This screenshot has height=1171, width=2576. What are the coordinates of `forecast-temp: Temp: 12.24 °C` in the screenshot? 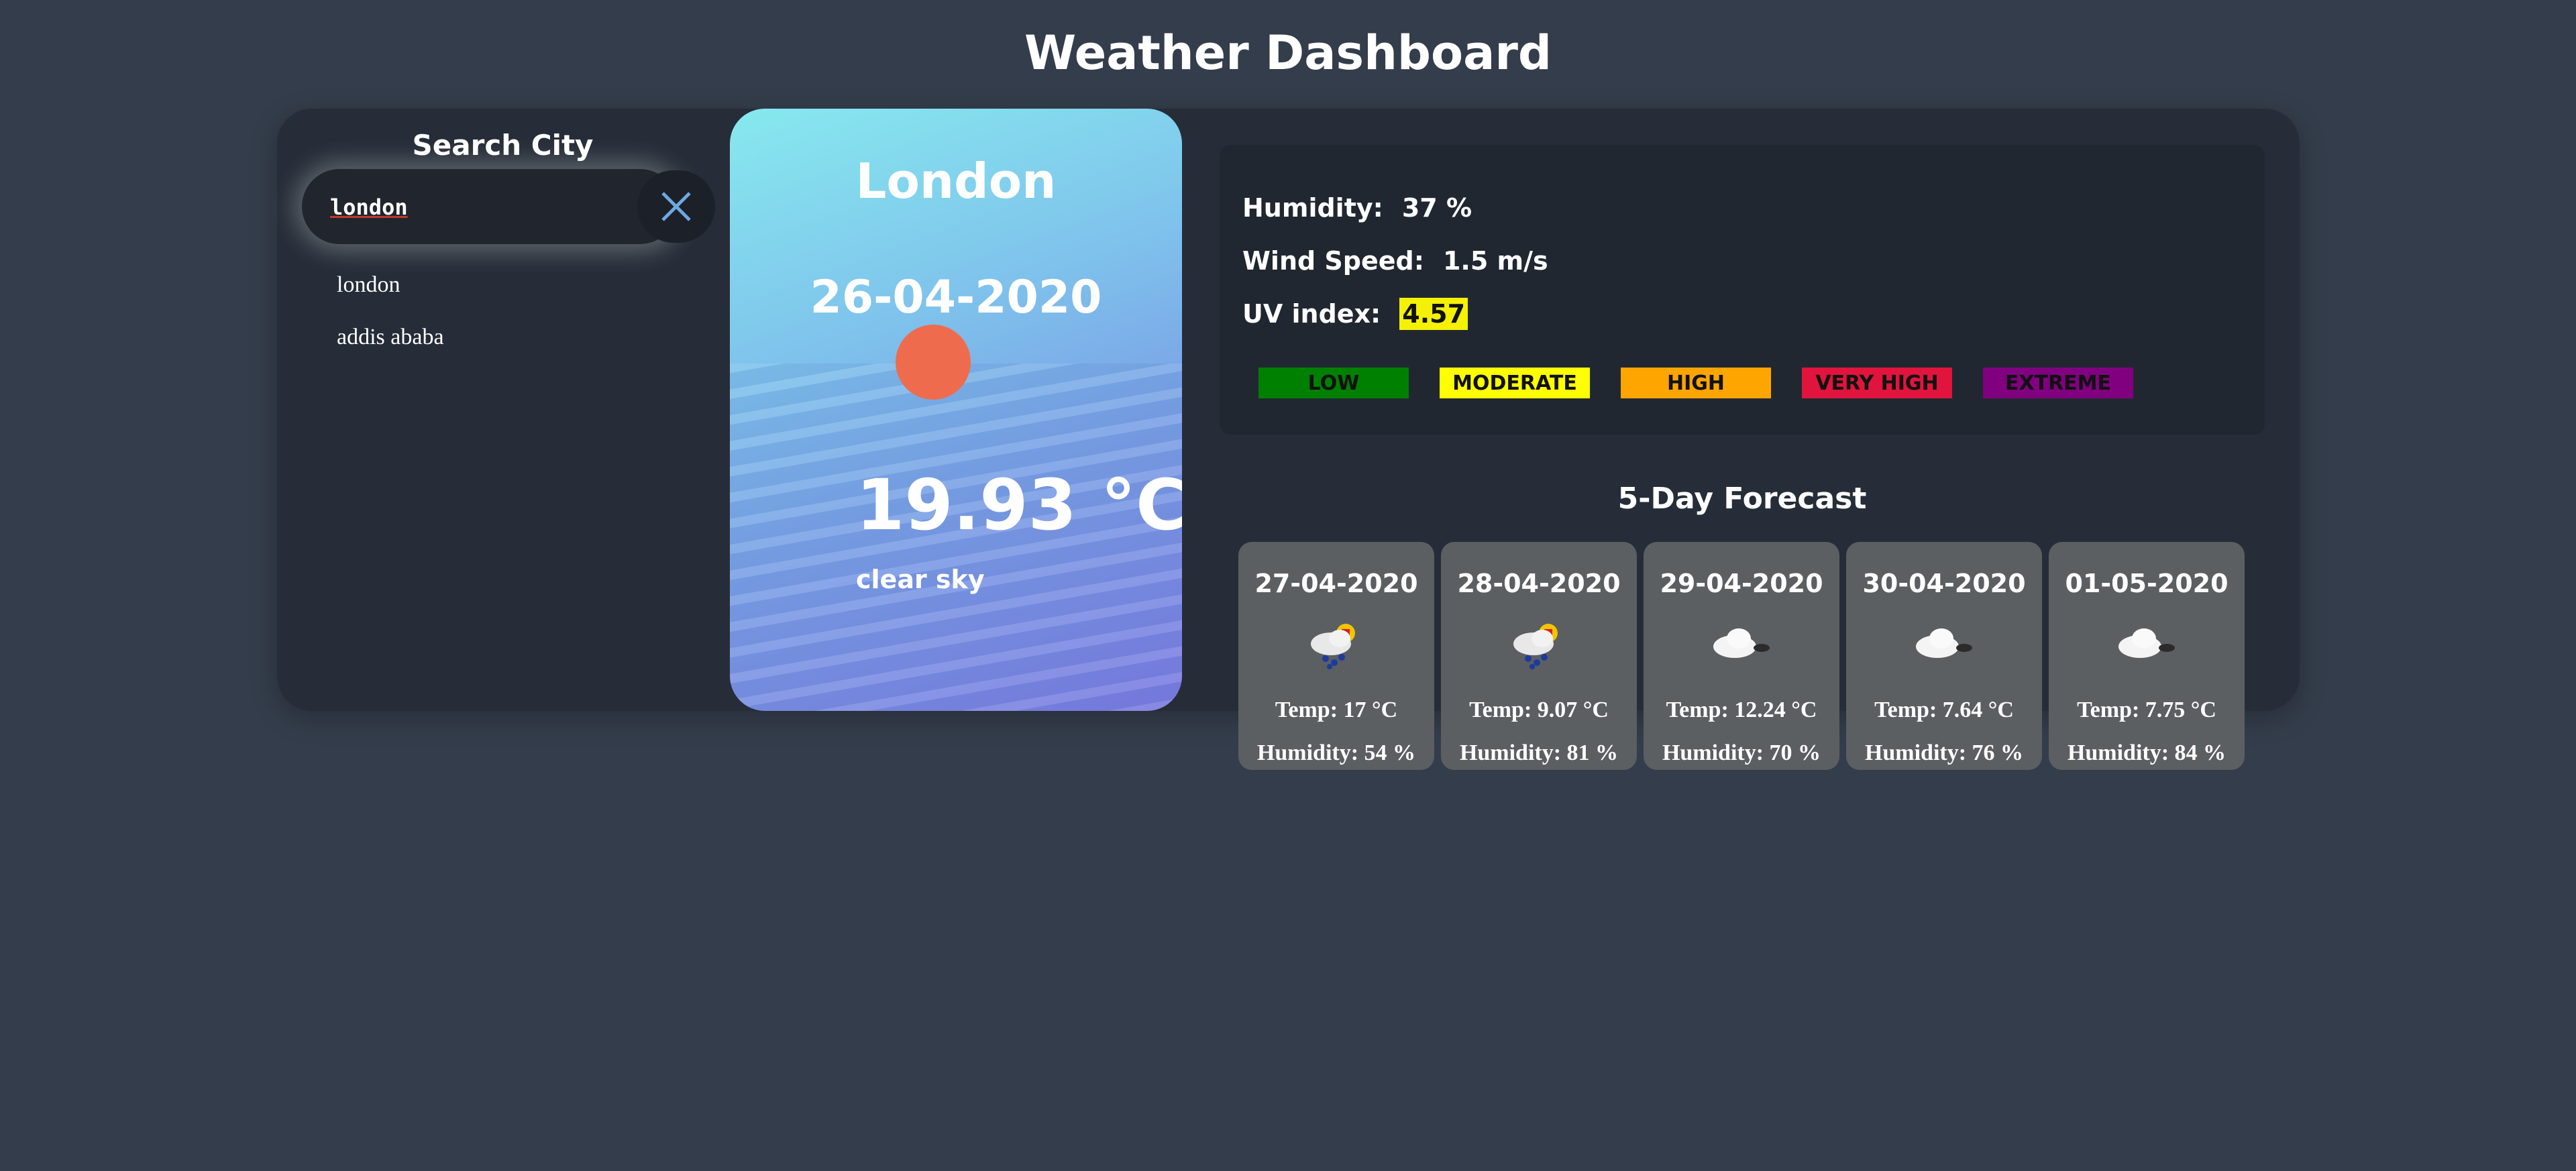 It's located at (1741, 710).